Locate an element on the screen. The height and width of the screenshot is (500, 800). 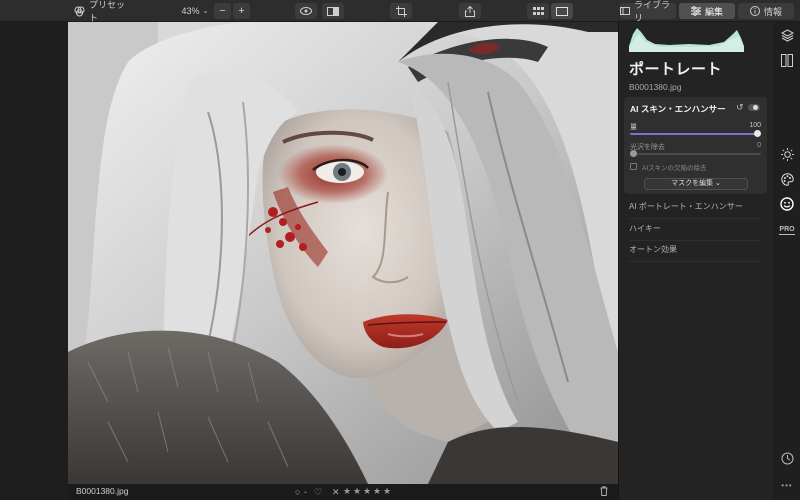
tool-ai-portrait-enhancer: AI ポートレート・エンハンサー is located at coordinates (695, 210).